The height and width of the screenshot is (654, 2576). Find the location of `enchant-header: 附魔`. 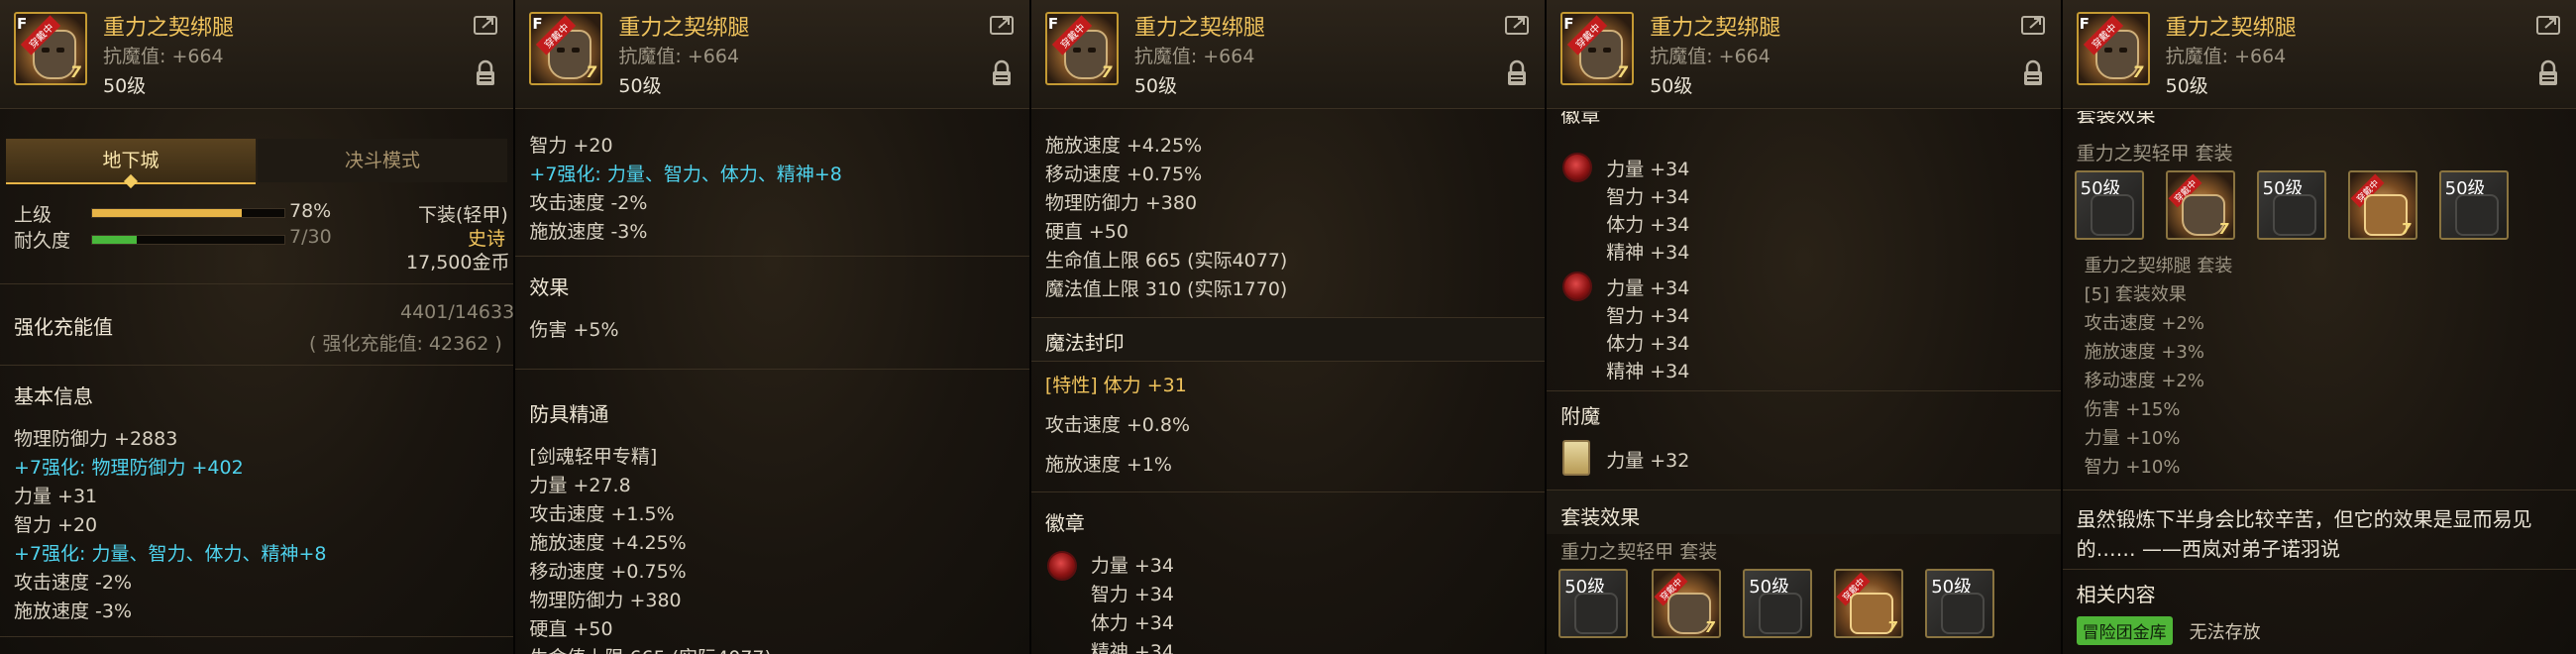

enchant-header: 附魔 is located at coordinates (1580, 416).